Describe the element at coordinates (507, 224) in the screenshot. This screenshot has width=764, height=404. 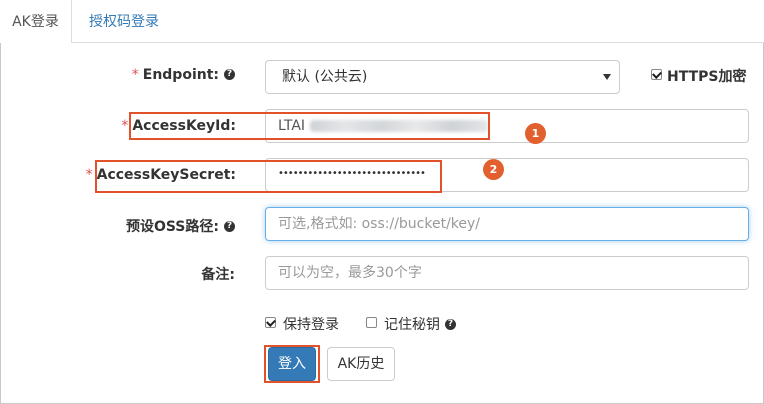
I see `oss-path-input` at that location.